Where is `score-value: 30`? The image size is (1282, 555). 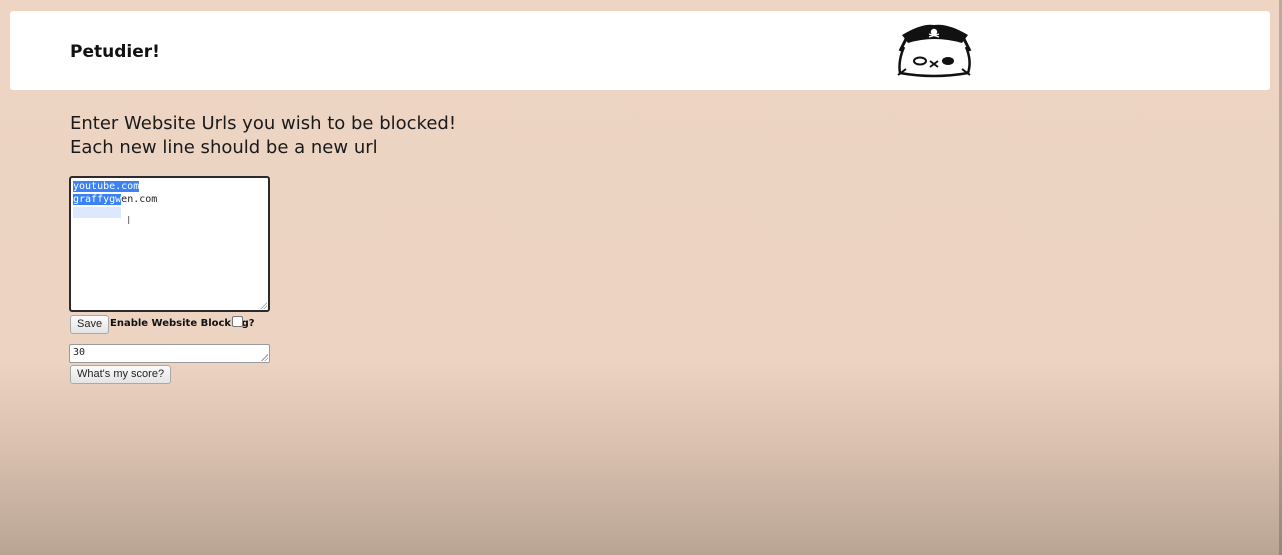
score-value: 30 is located at coordinates (79, 352).